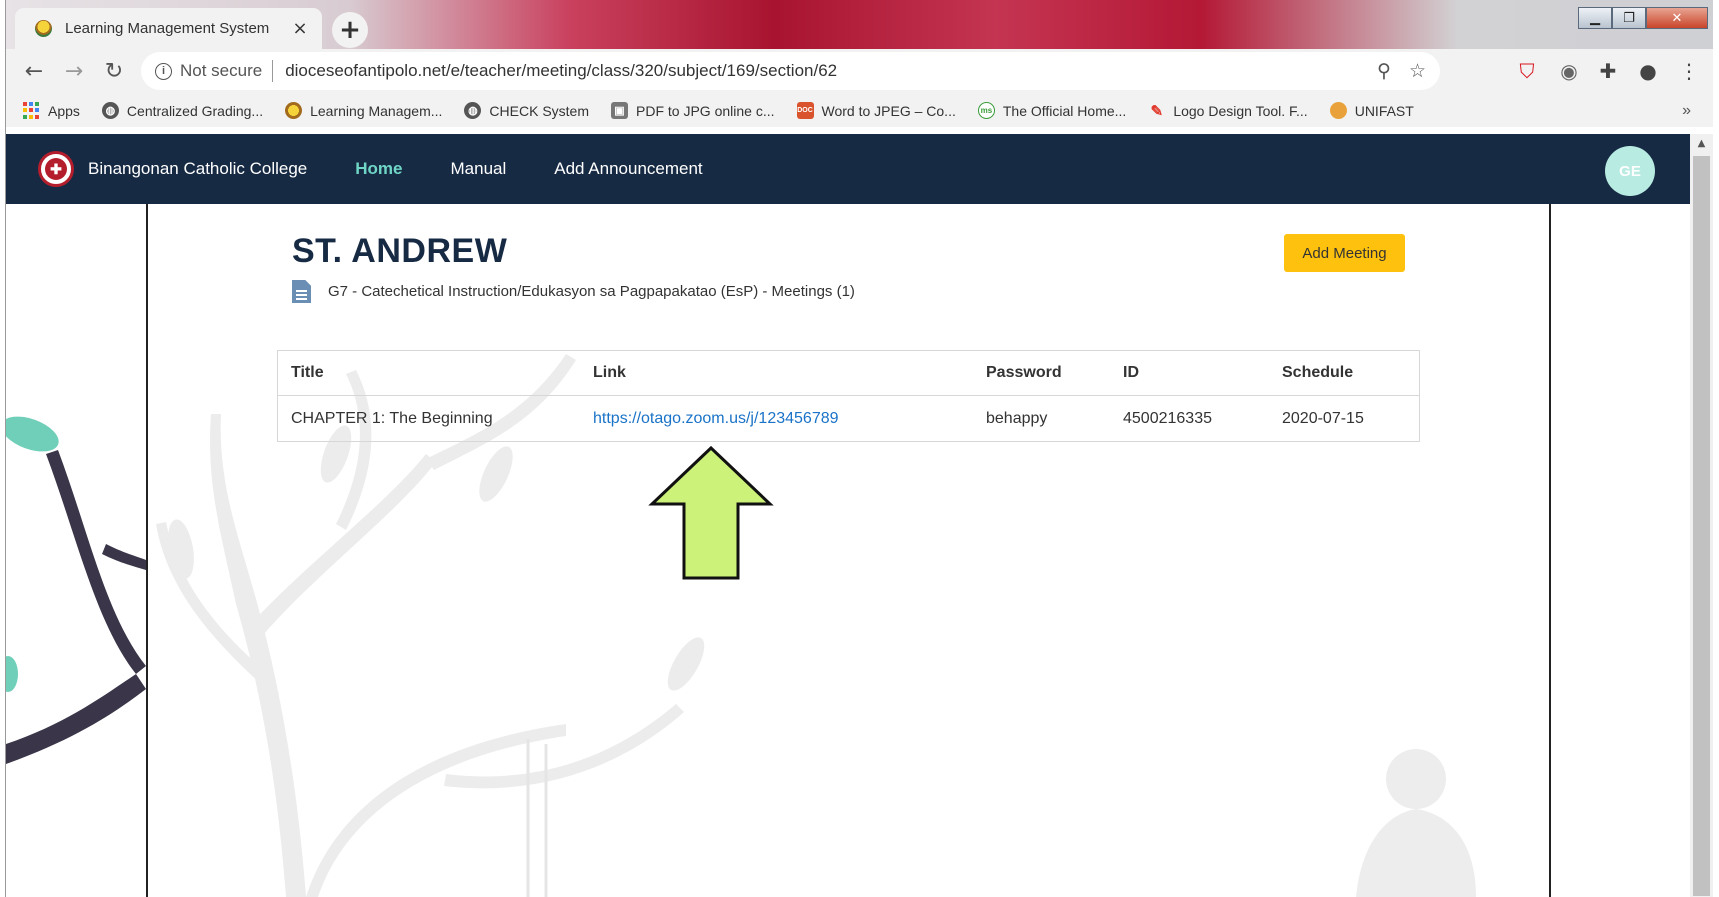 The width and height of the screenshot is (1719, 897). I want to click on add-meeting-button: Add Meeting, so click(1344, 253).